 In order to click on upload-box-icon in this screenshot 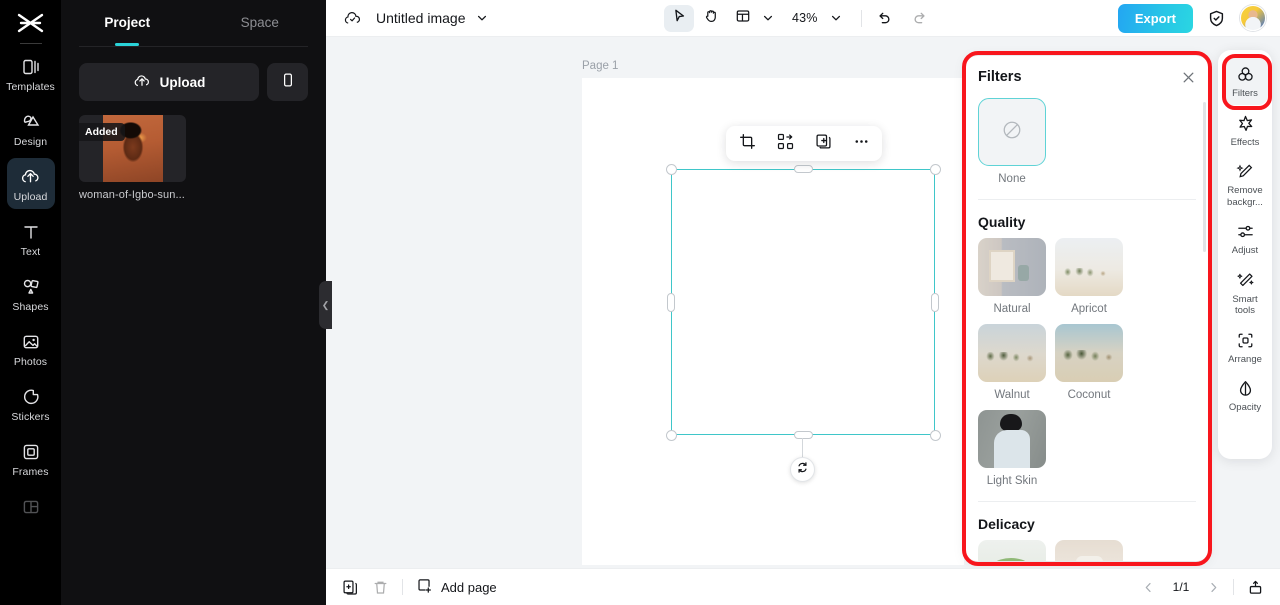, I will do `click(1255, 587)`.